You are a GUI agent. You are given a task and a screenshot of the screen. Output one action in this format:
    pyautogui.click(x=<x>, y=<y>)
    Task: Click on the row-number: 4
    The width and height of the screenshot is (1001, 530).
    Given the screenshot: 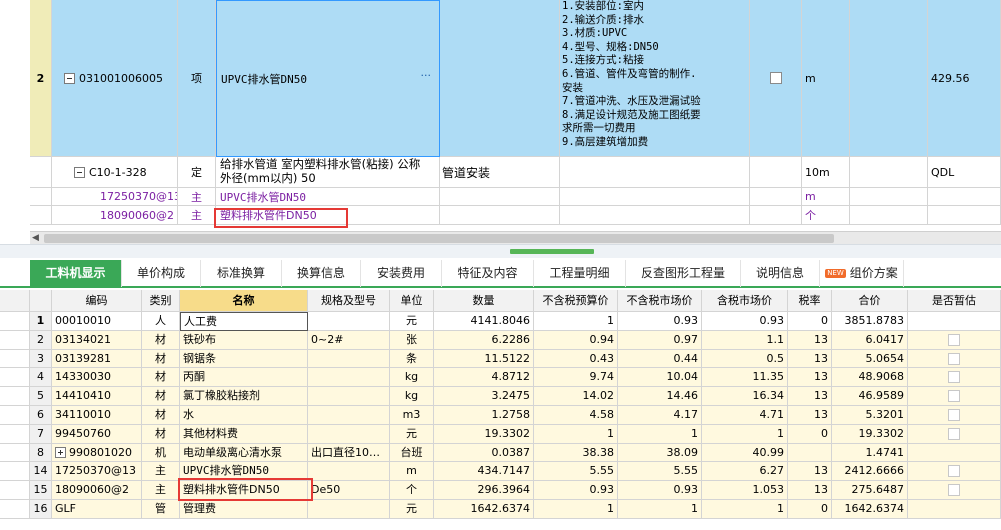 What is the action you would take?
    pyautogui.click(x=41, y=378)
    